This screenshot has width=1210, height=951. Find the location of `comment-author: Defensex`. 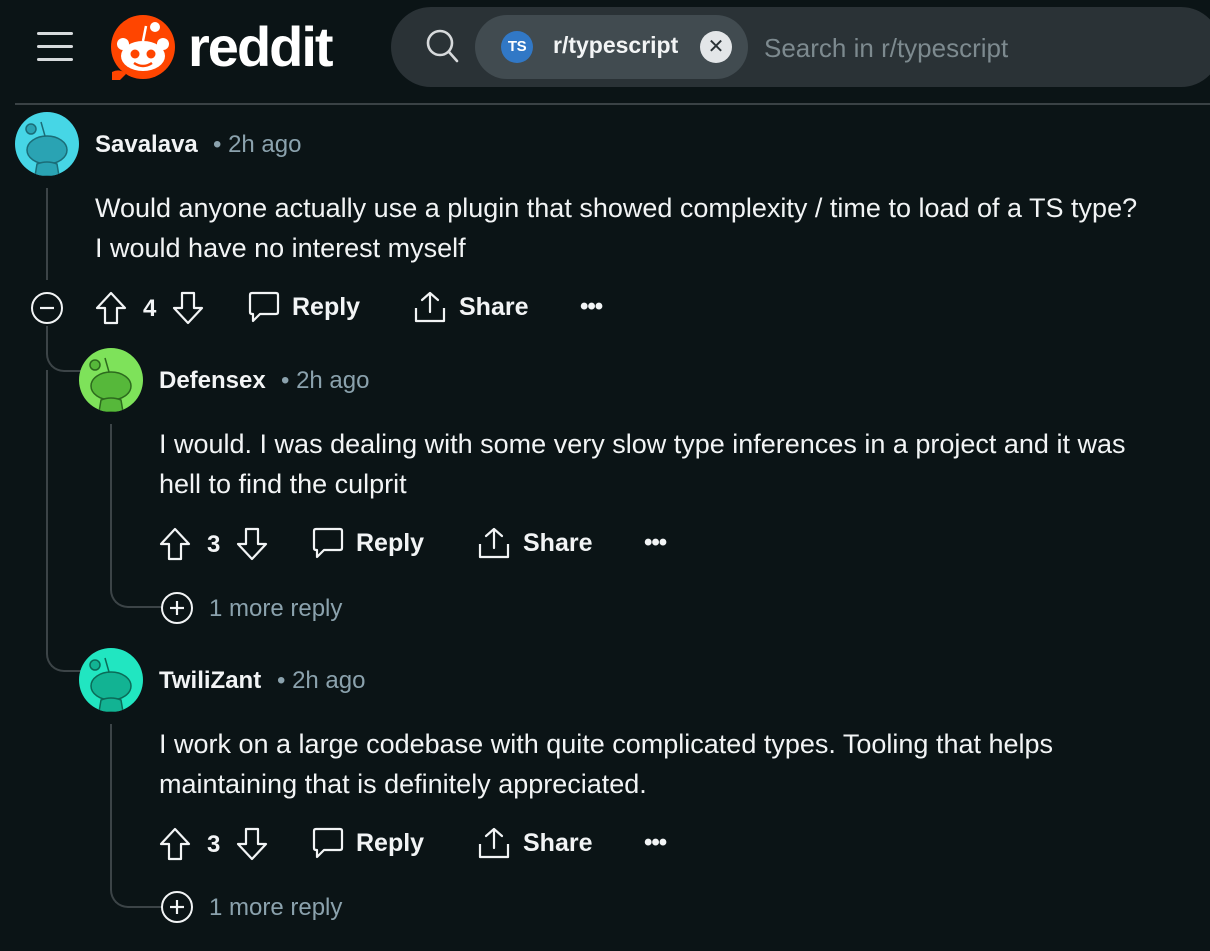

comment-author: Defensex is located at coordinates (212, 381).